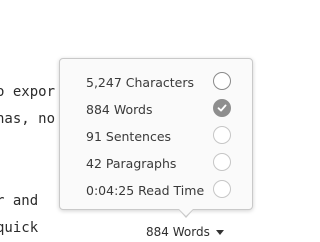 The height and width of the screenshot is (242, 320). Describe the element at coordinates (145, 190) in the screenshot. I see `stat-label: 0:04:25 Read Time` at that location.